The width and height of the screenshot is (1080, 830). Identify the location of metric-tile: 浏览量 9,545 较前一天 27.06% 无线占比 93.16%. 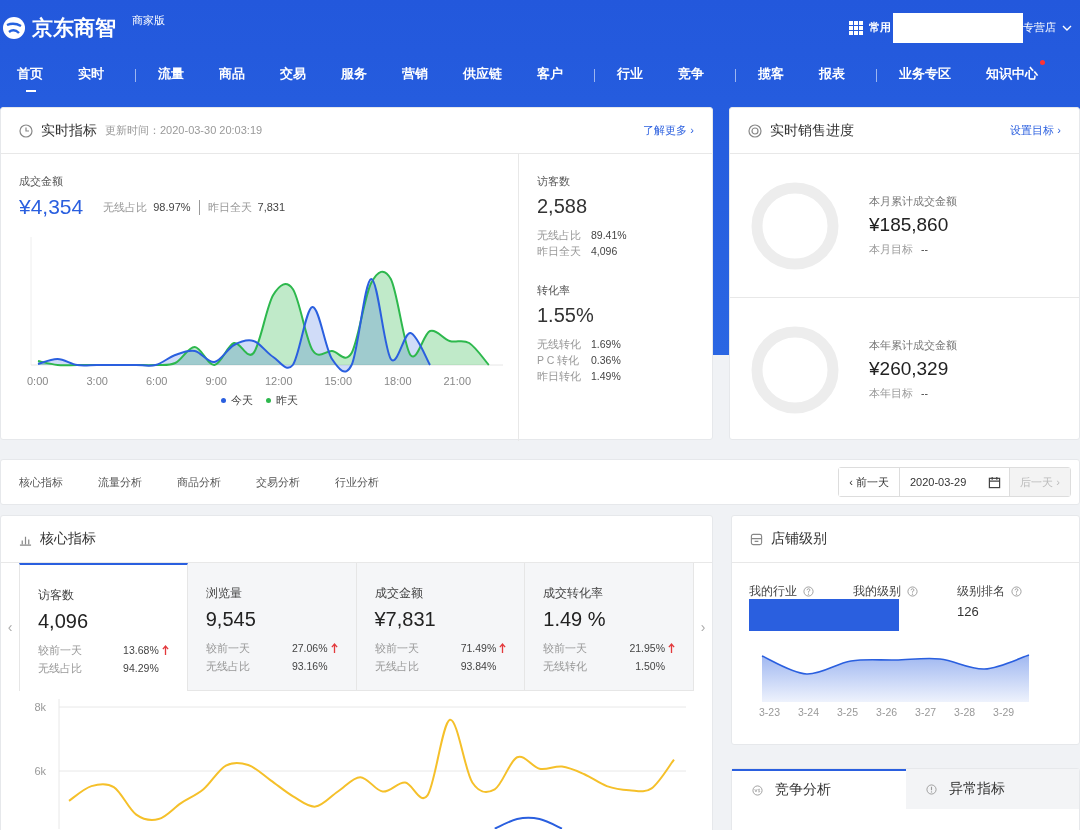
(272, 627).